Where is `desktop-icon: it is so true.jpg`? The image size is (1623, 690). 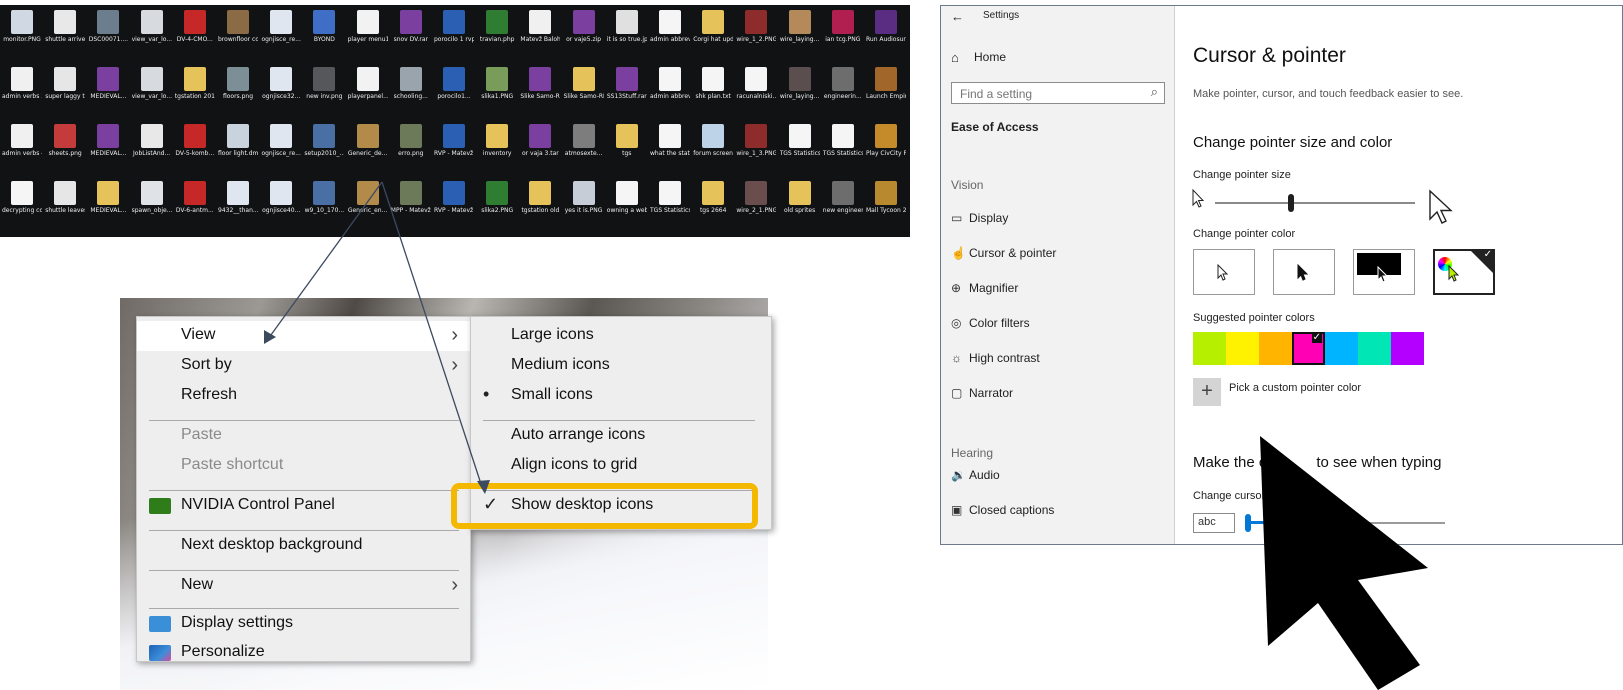 desktop-icon: it is so true.jpg is located at coordinates (627, 35).